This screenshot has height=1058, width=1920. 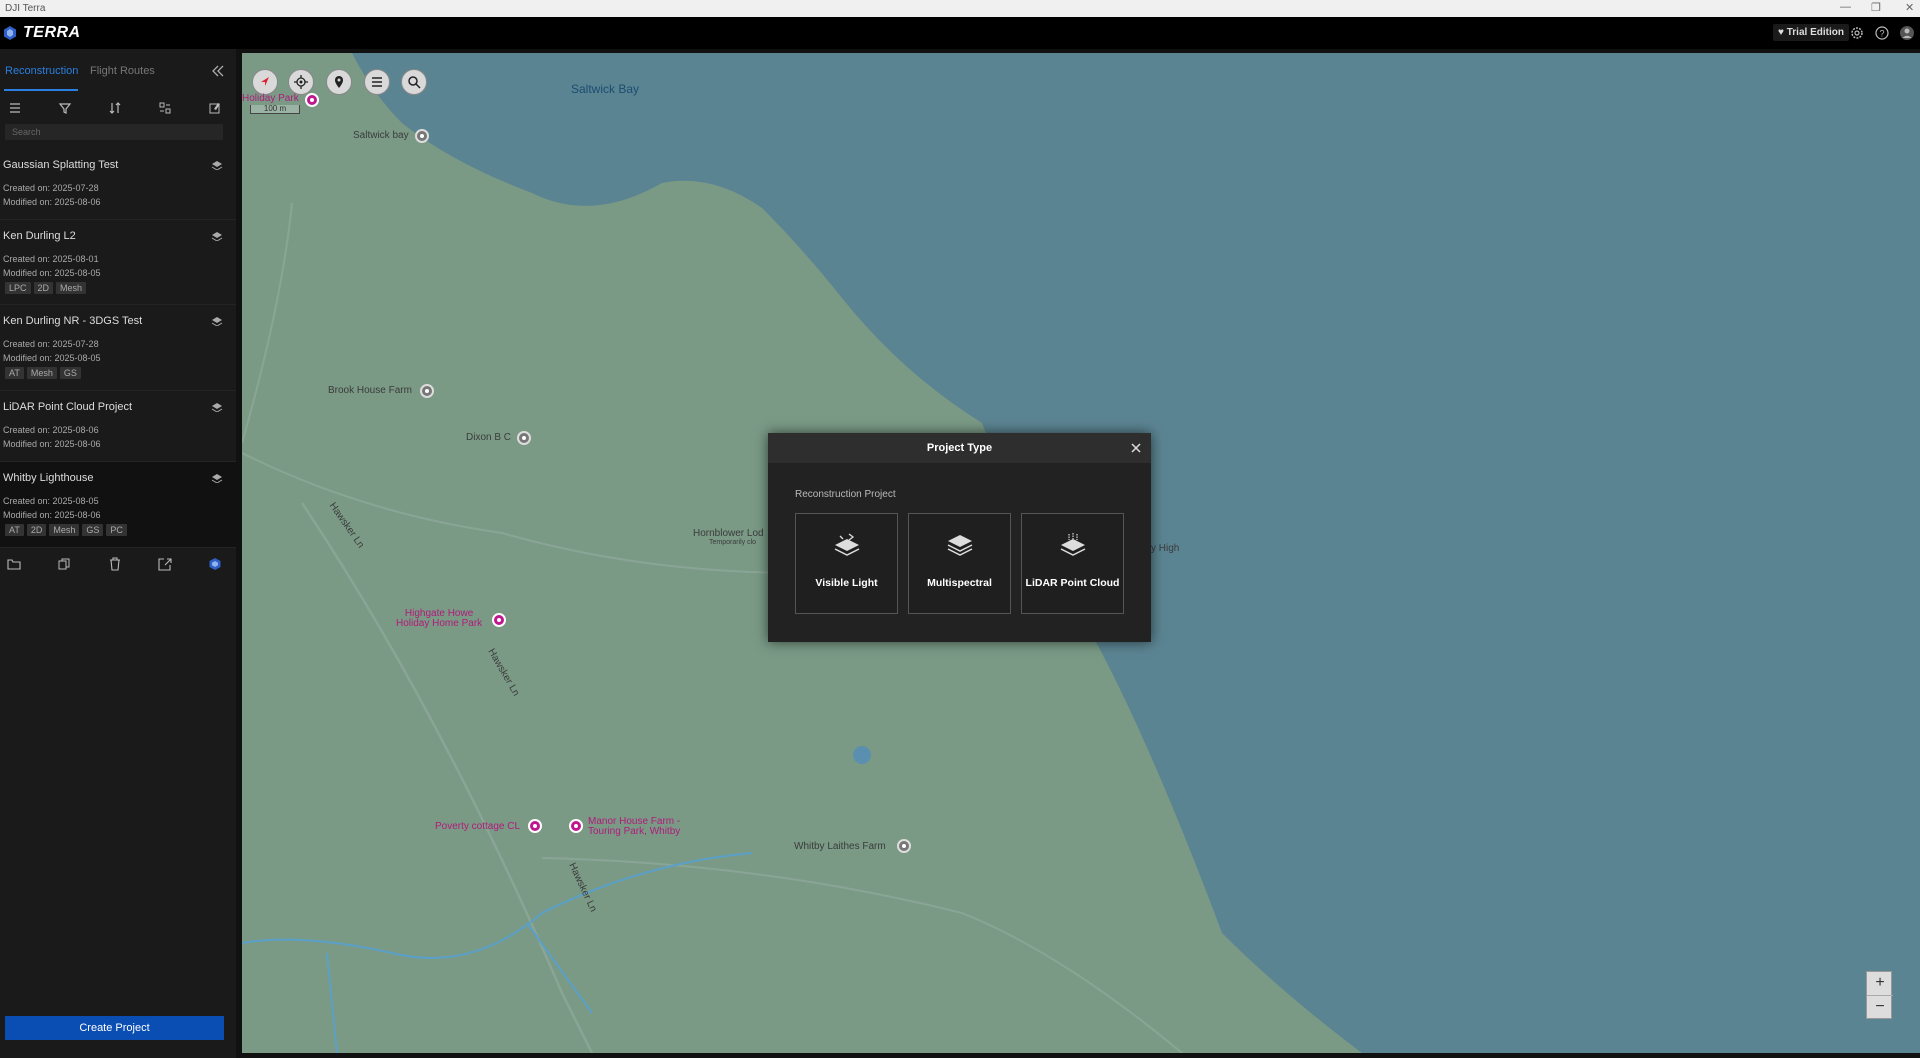 I want to click on map-label: y High, so click(x=1165, y=548).